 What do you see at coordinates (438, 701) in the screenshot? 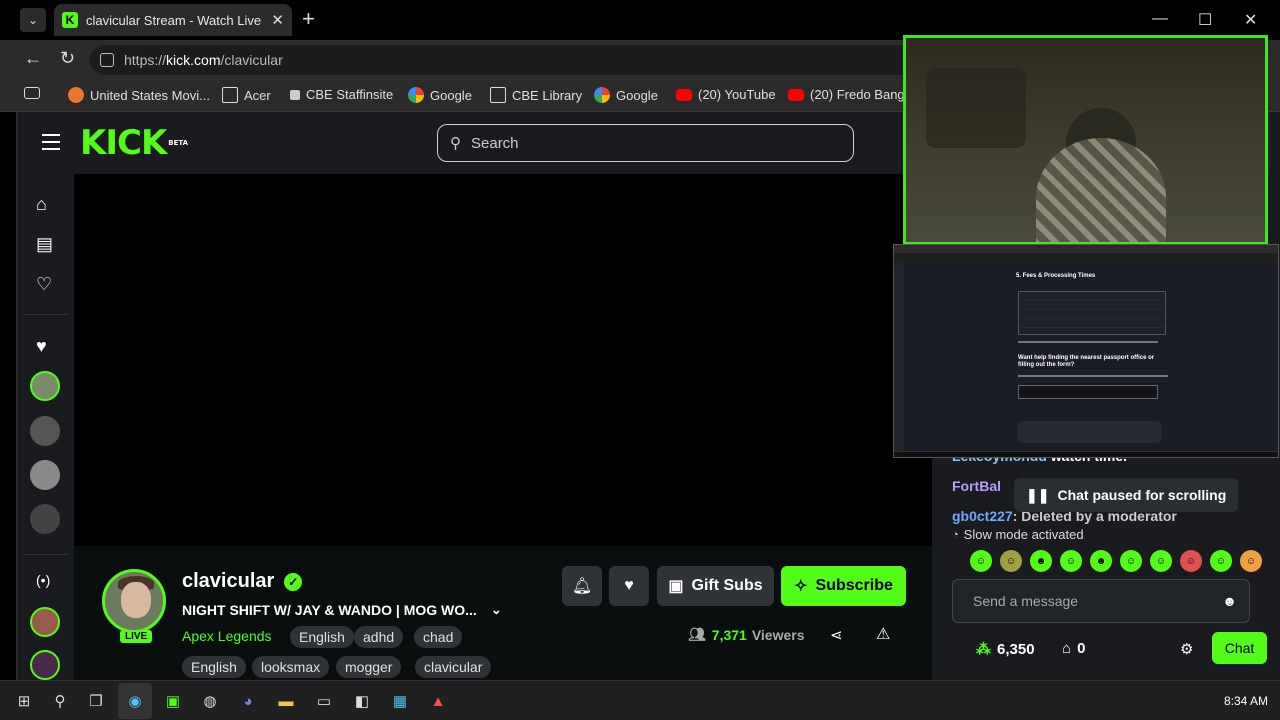
I see `app-icon: ▲` at bounding box center [438, 701].